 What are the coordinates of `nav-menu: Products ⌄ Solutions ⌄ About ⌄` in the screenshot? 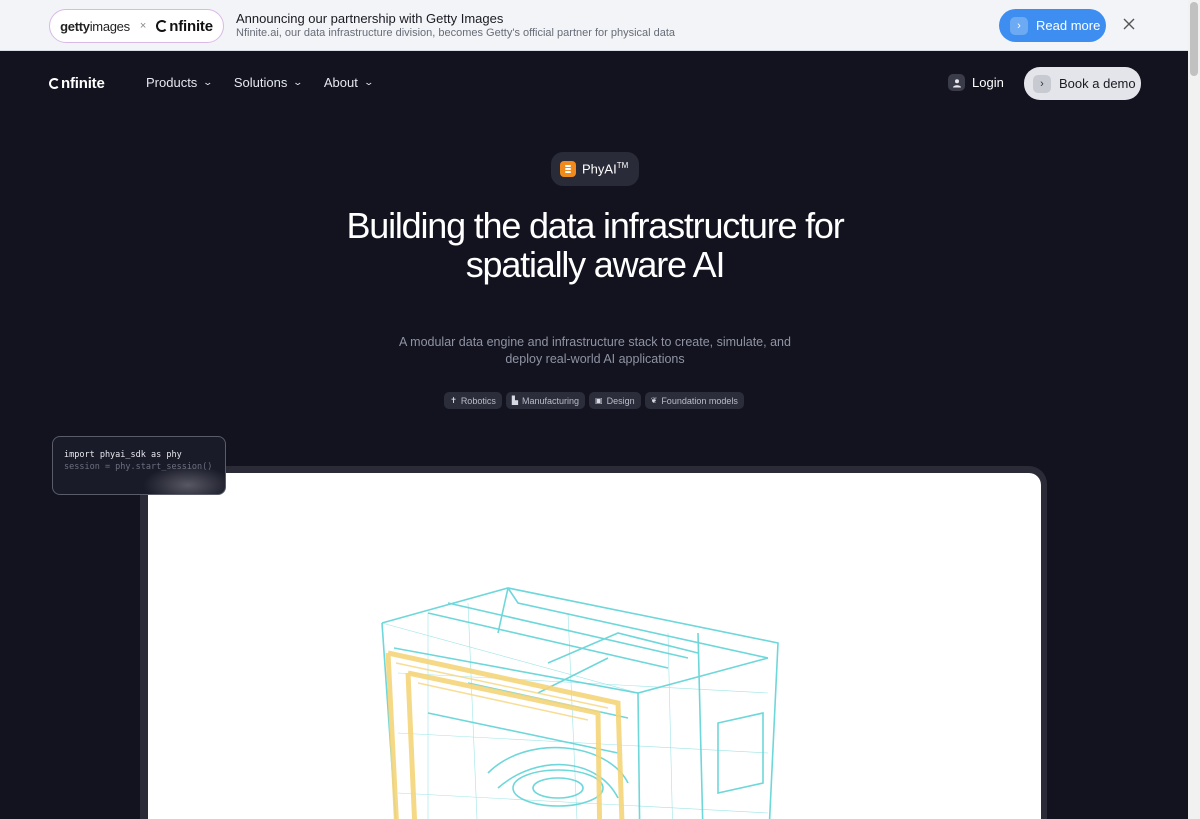 It's located at (260, 82).